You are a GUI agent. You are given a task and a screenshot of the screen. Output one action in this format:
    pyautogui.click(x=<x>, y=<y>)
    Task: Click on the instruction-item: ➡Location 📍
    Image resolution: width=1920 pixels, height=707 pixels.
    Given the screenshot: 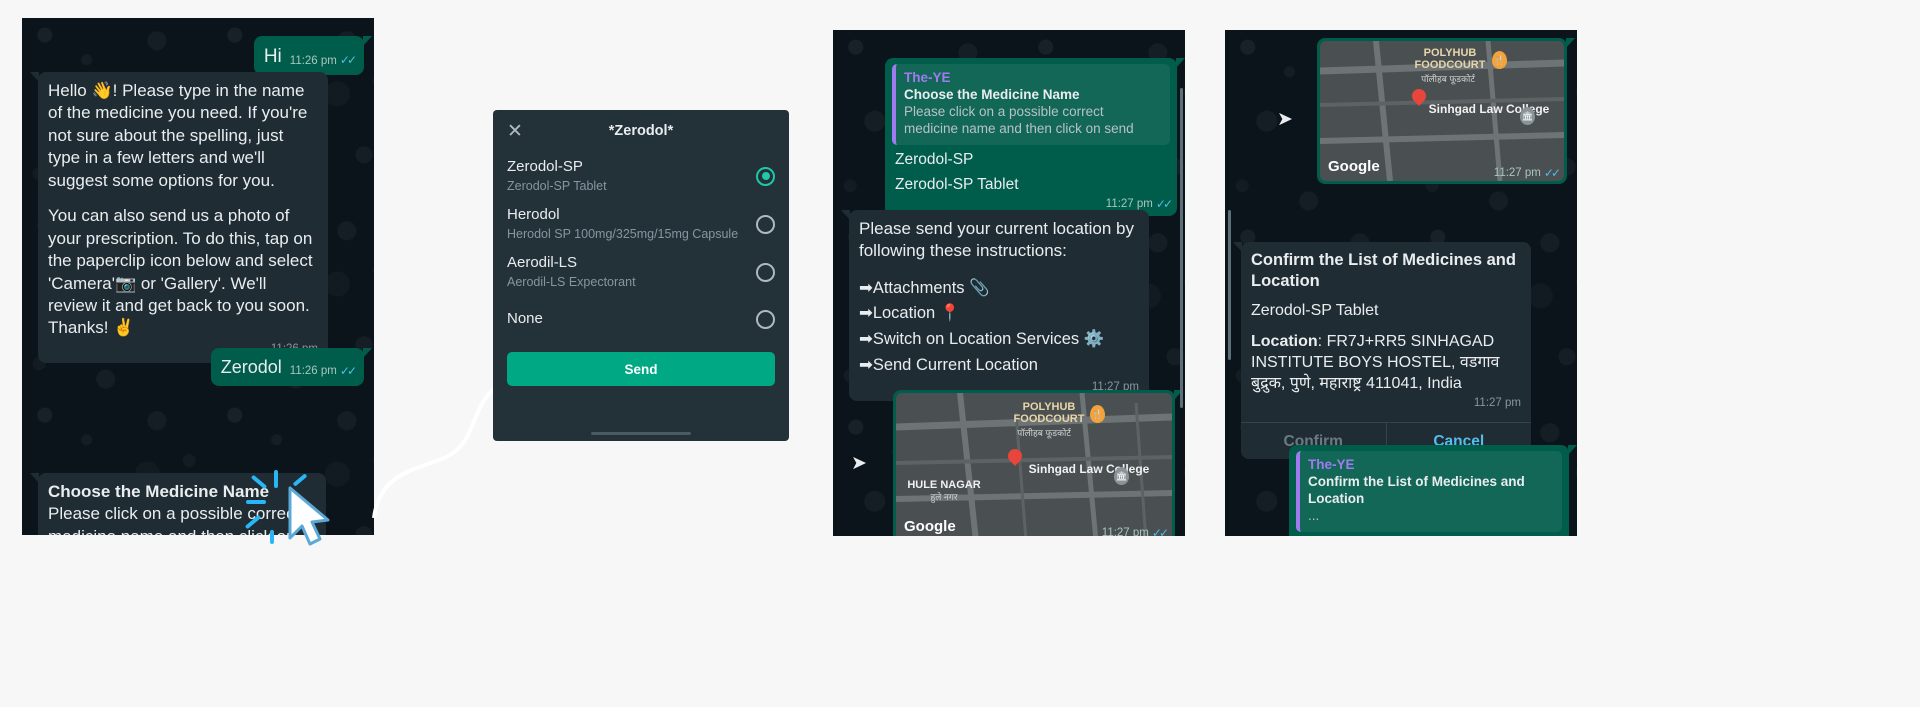 What is the action you would take?
    pyautogui.click(x=910, y=313)
    